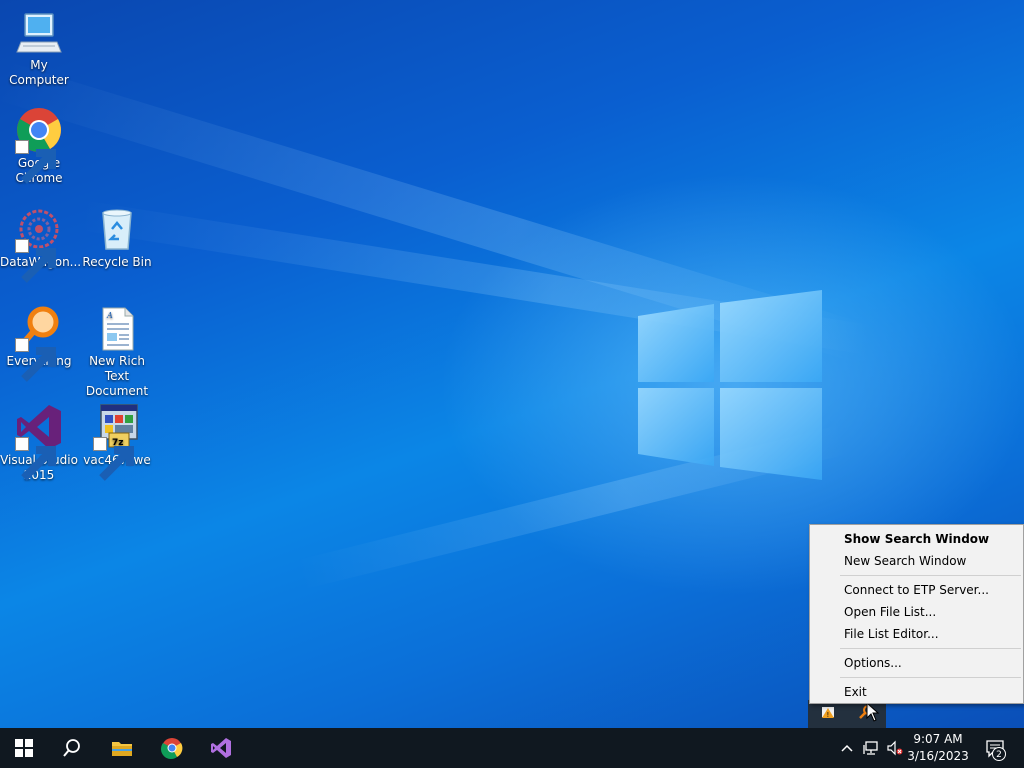 The height and width of the screenshot is (768, 1024). Describe the element at coordinates (117, 262) in the screenshot. I see `desktop-icon-label: Recycle Bin` at that location.